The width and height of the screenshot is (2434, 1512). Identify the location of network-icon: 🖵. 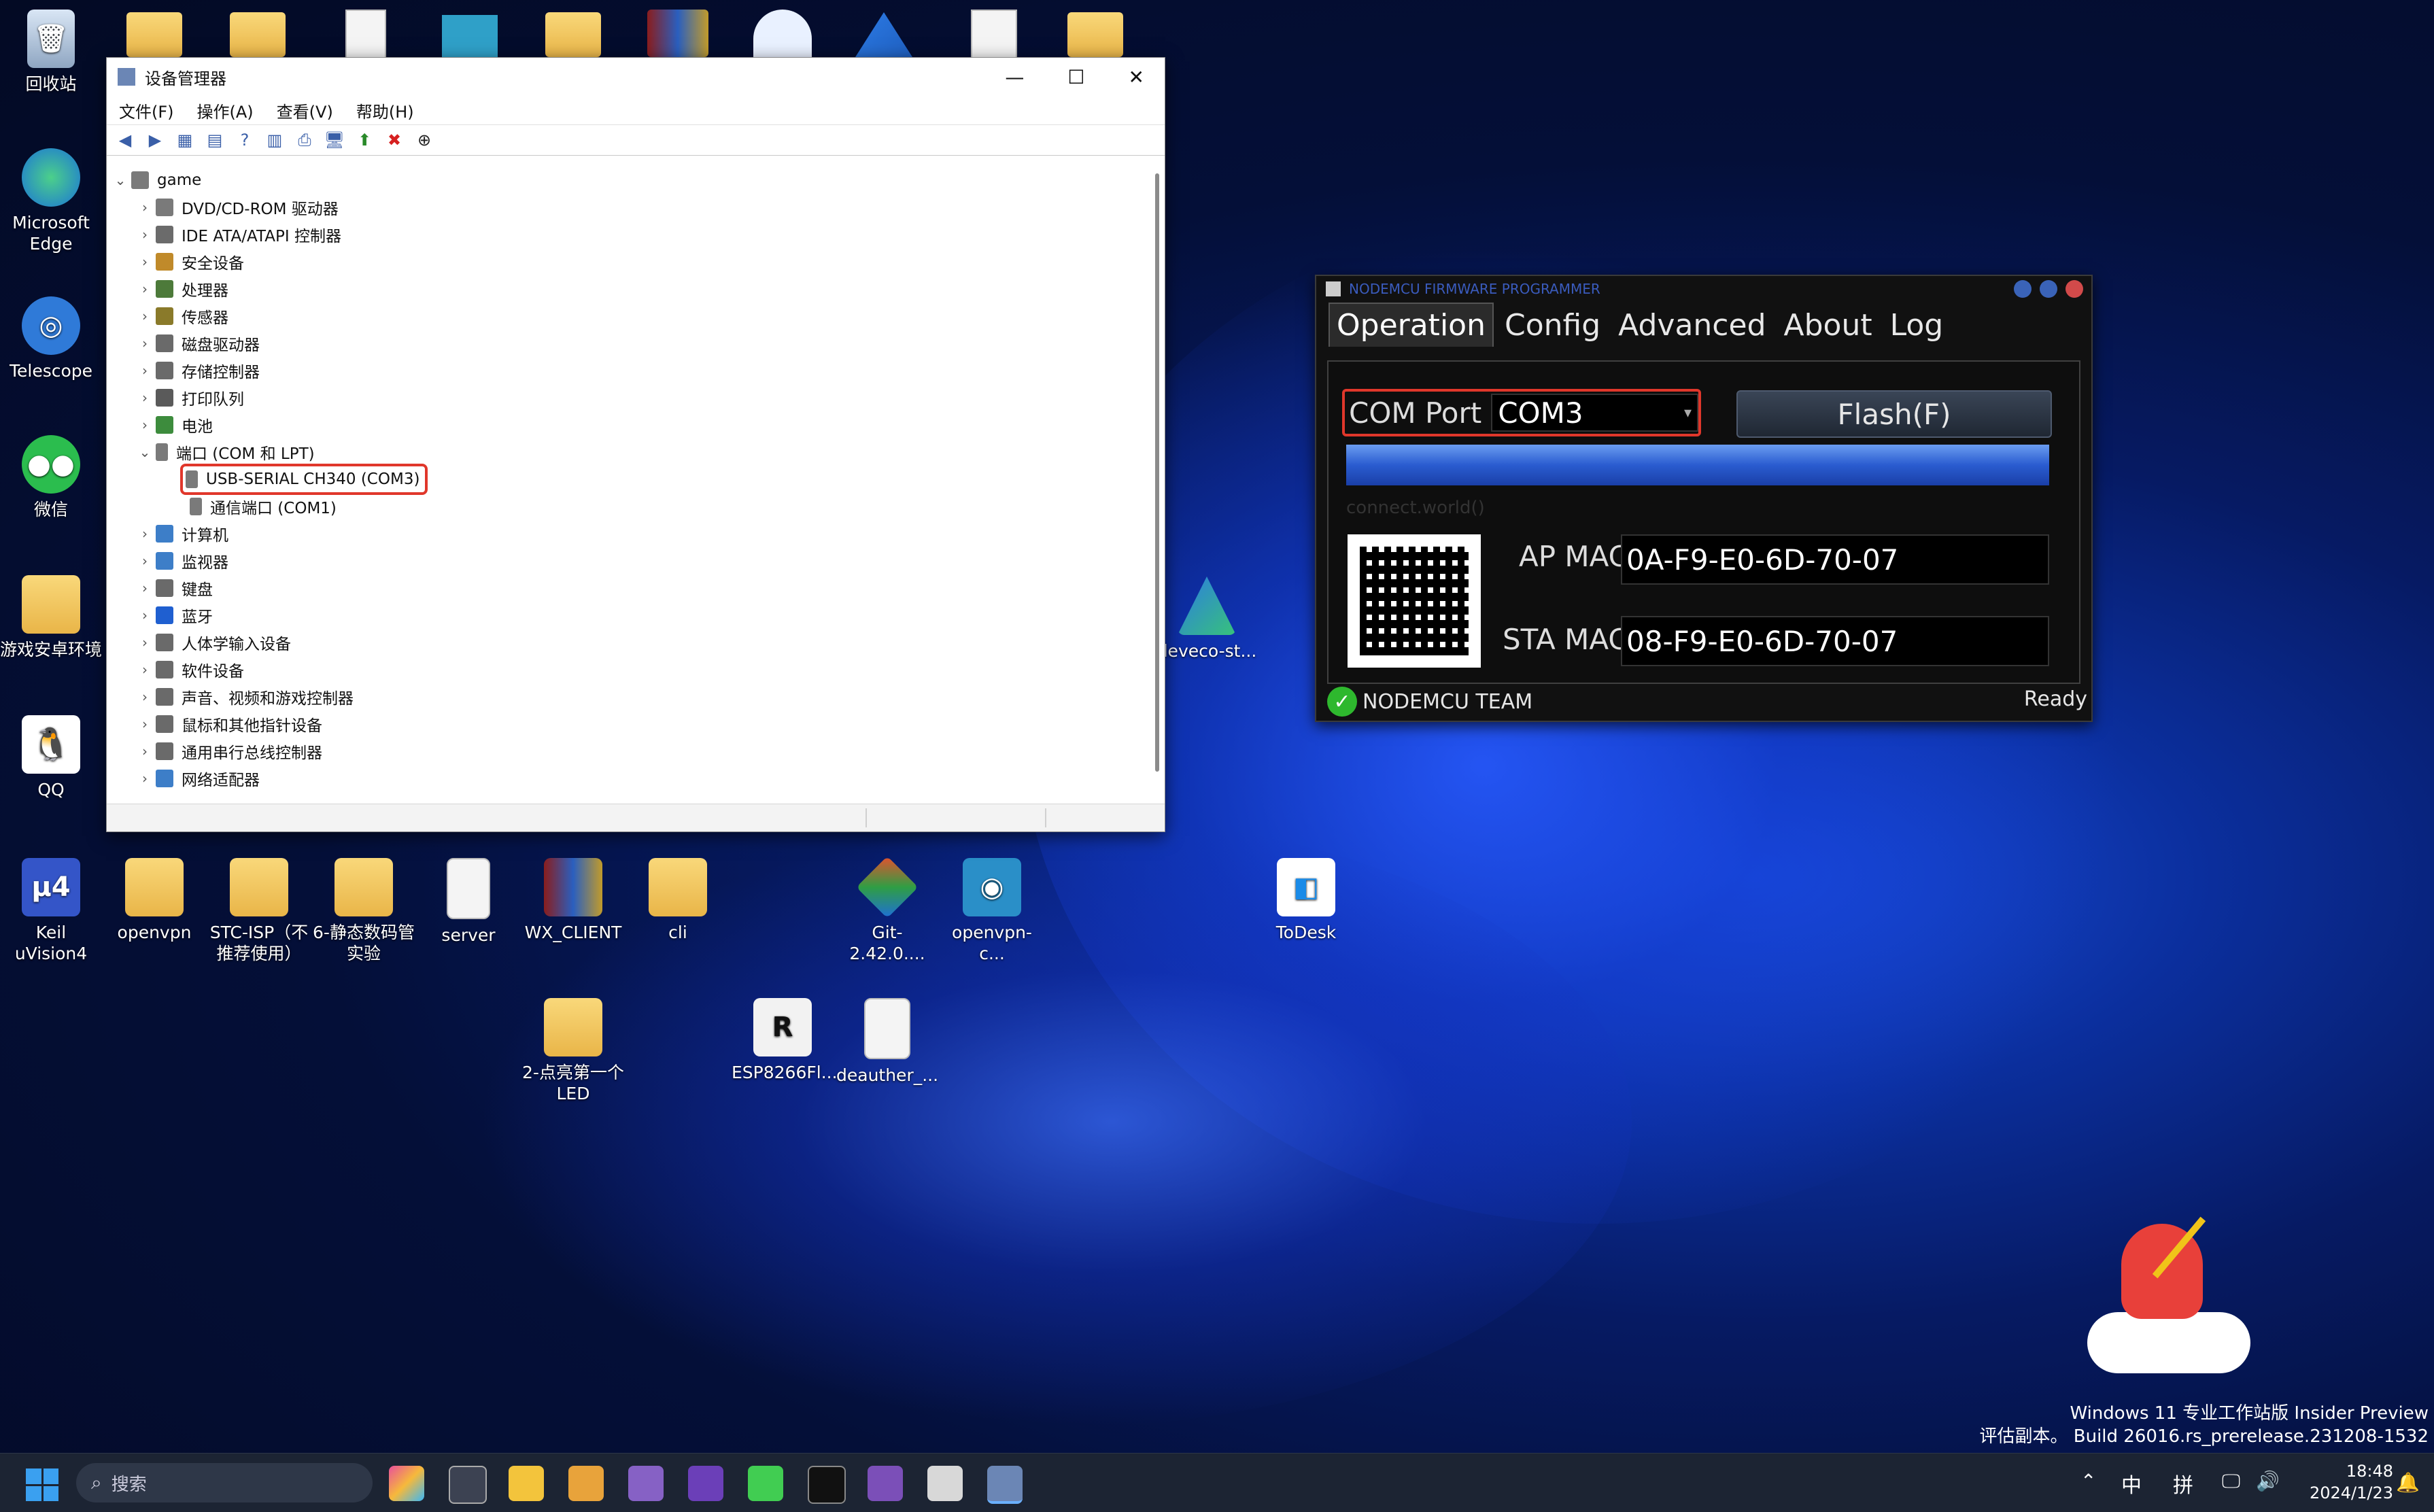
(2231, 1481).